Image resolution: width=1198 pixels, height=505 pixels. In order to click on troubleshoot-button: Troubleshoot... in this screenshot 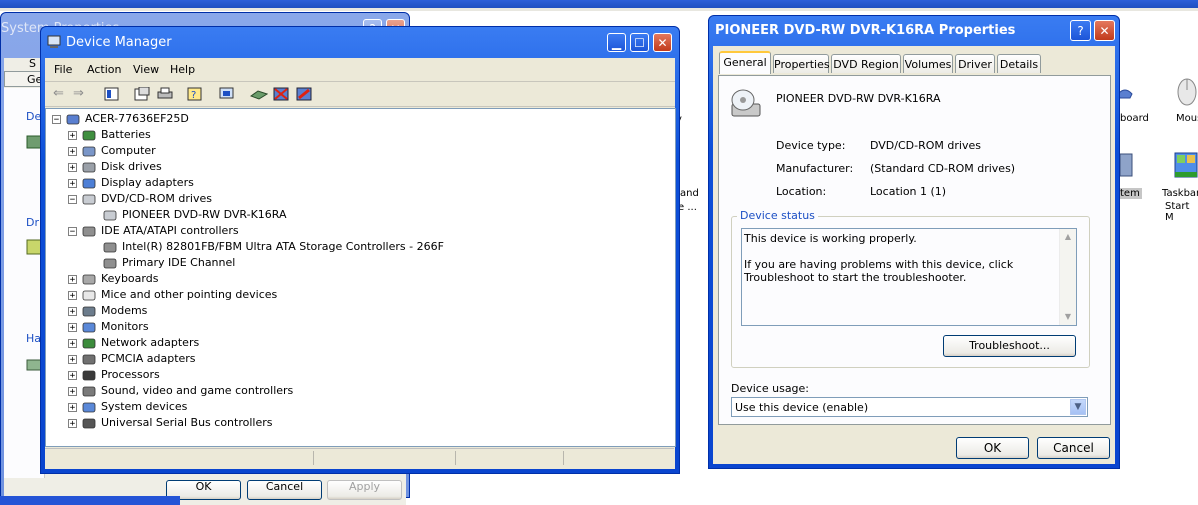, I will do `click(1009, 346)`.